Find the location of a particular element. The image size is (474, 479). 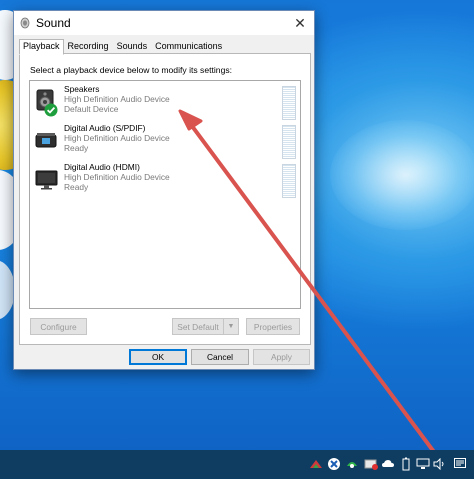

shield-app-icon is located at coordinates (352, 464).